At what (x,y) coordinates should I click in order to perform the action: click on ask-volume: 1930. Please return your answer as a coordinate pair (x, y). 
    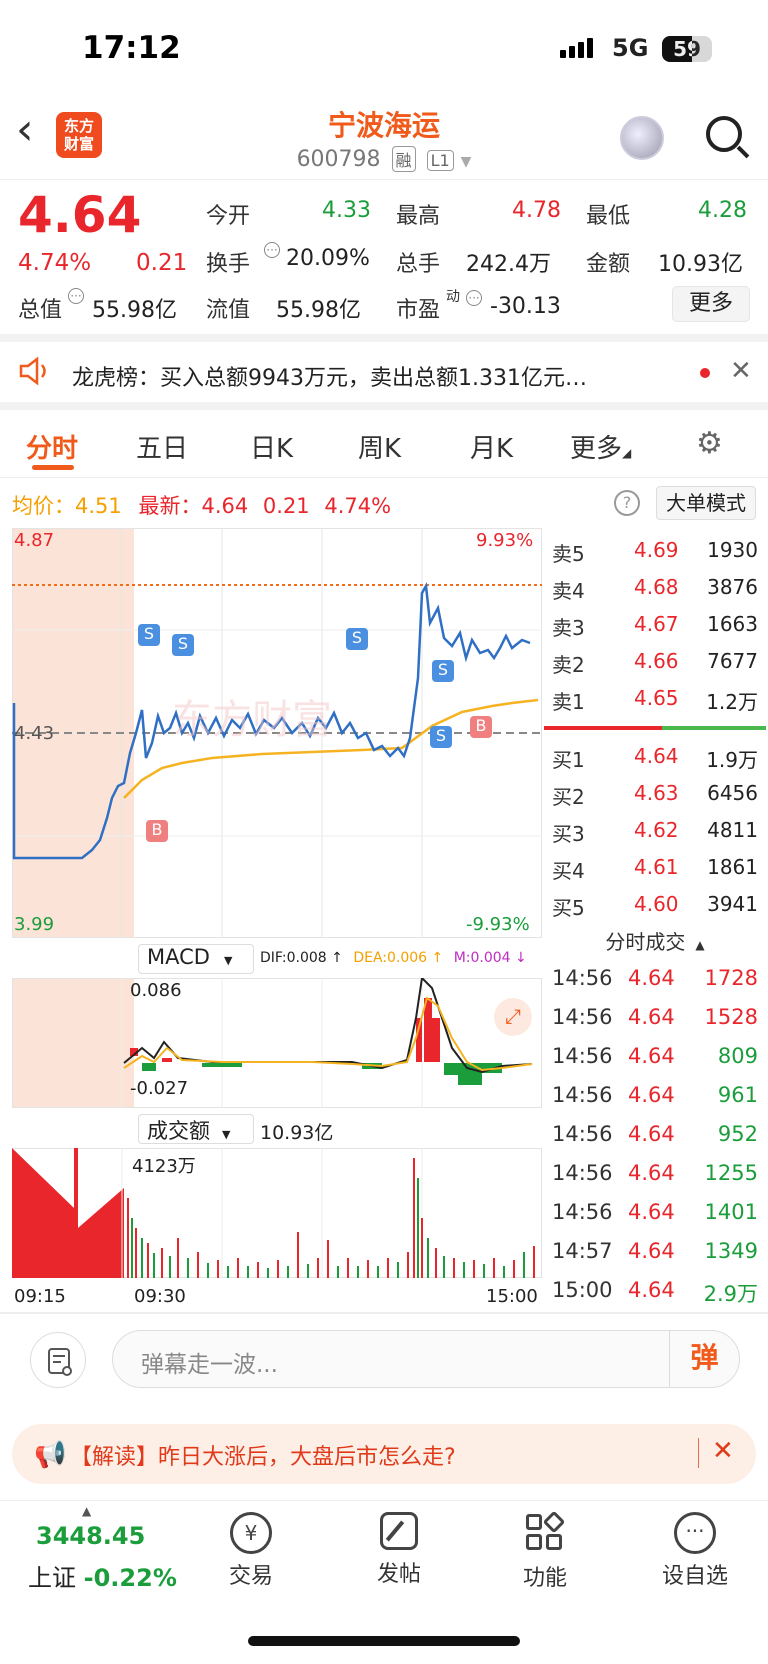
    Looking at the image, I should click on (732, 550).